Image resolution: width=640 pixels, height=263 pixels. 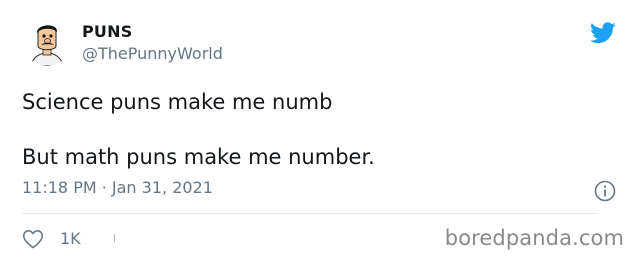 What do you see at coordinates (603, 33) in the screenshot?
I see `twitter-bird-icon` at bounding box center [603, 33].